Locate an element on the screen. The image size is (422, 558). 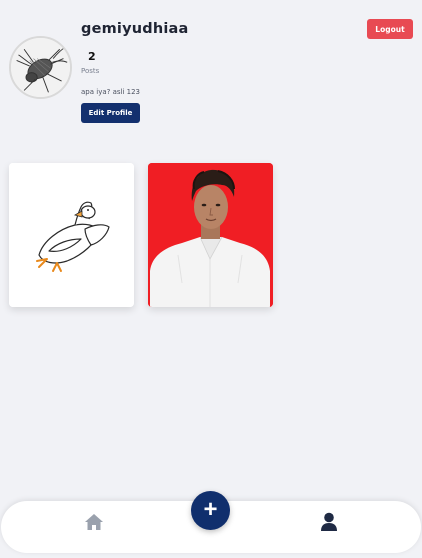
goose-illustration-icon is located at coordinates (71, 235).